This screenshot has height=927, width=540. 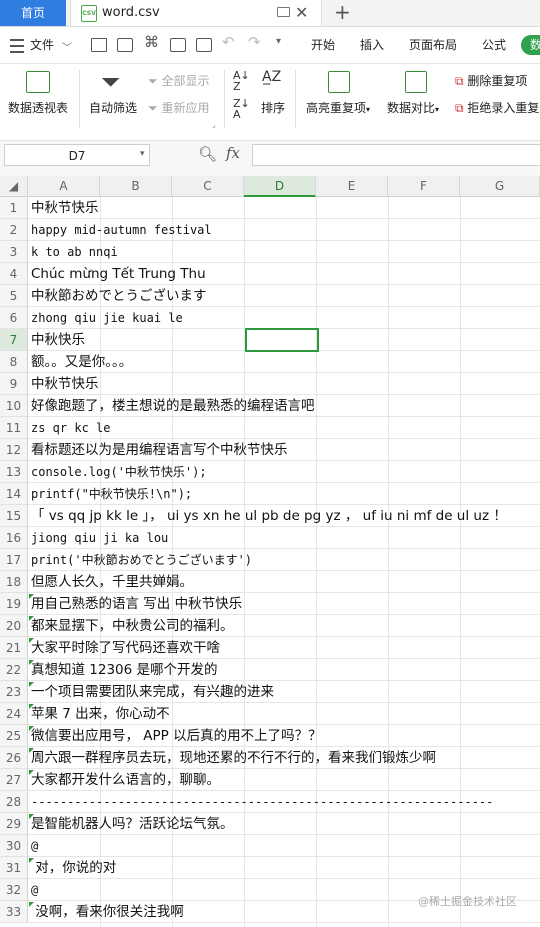 I want to click on row-header: 30, so click(x=14, y=846).